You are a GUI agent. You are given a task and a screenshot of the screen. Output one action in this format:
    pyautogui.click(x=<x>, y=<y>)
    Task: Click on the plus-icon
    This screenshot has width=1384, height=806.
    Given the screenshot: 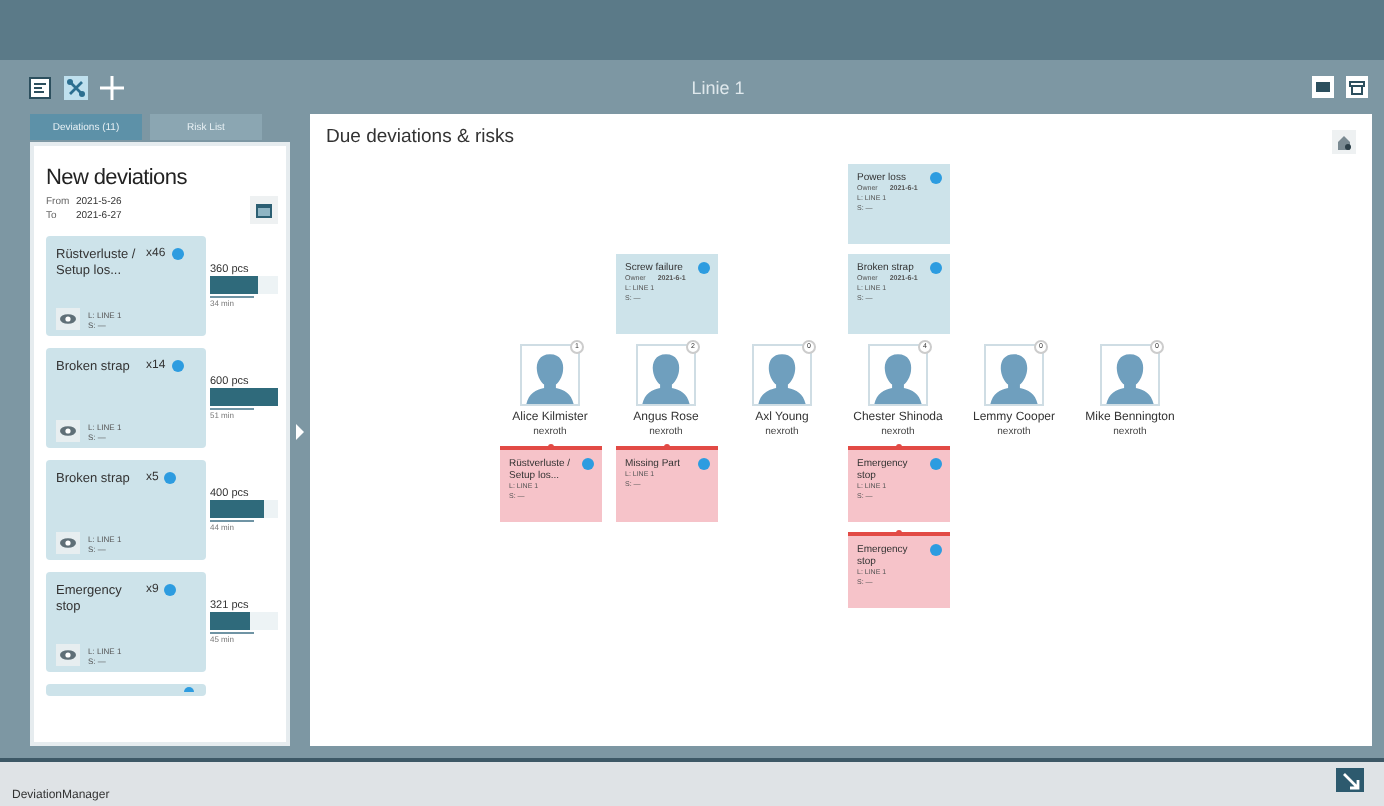 What is the action you would take?
    pyautogui.click(x=112, y=87)
    